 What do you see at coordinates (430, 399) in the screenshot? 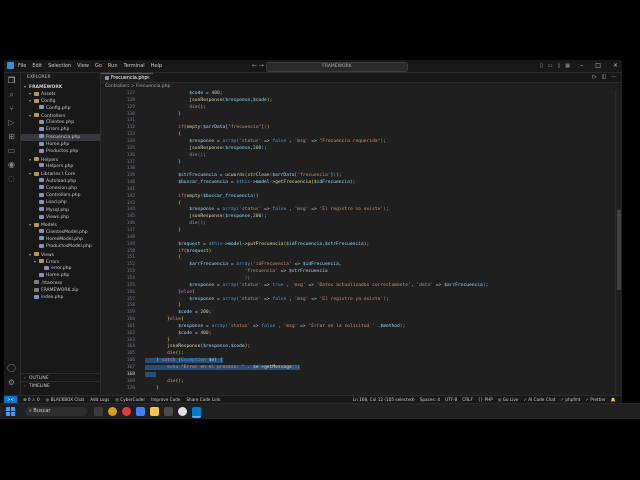
I see `status-item: Spaces: 4` at bounding box center [430, 399].